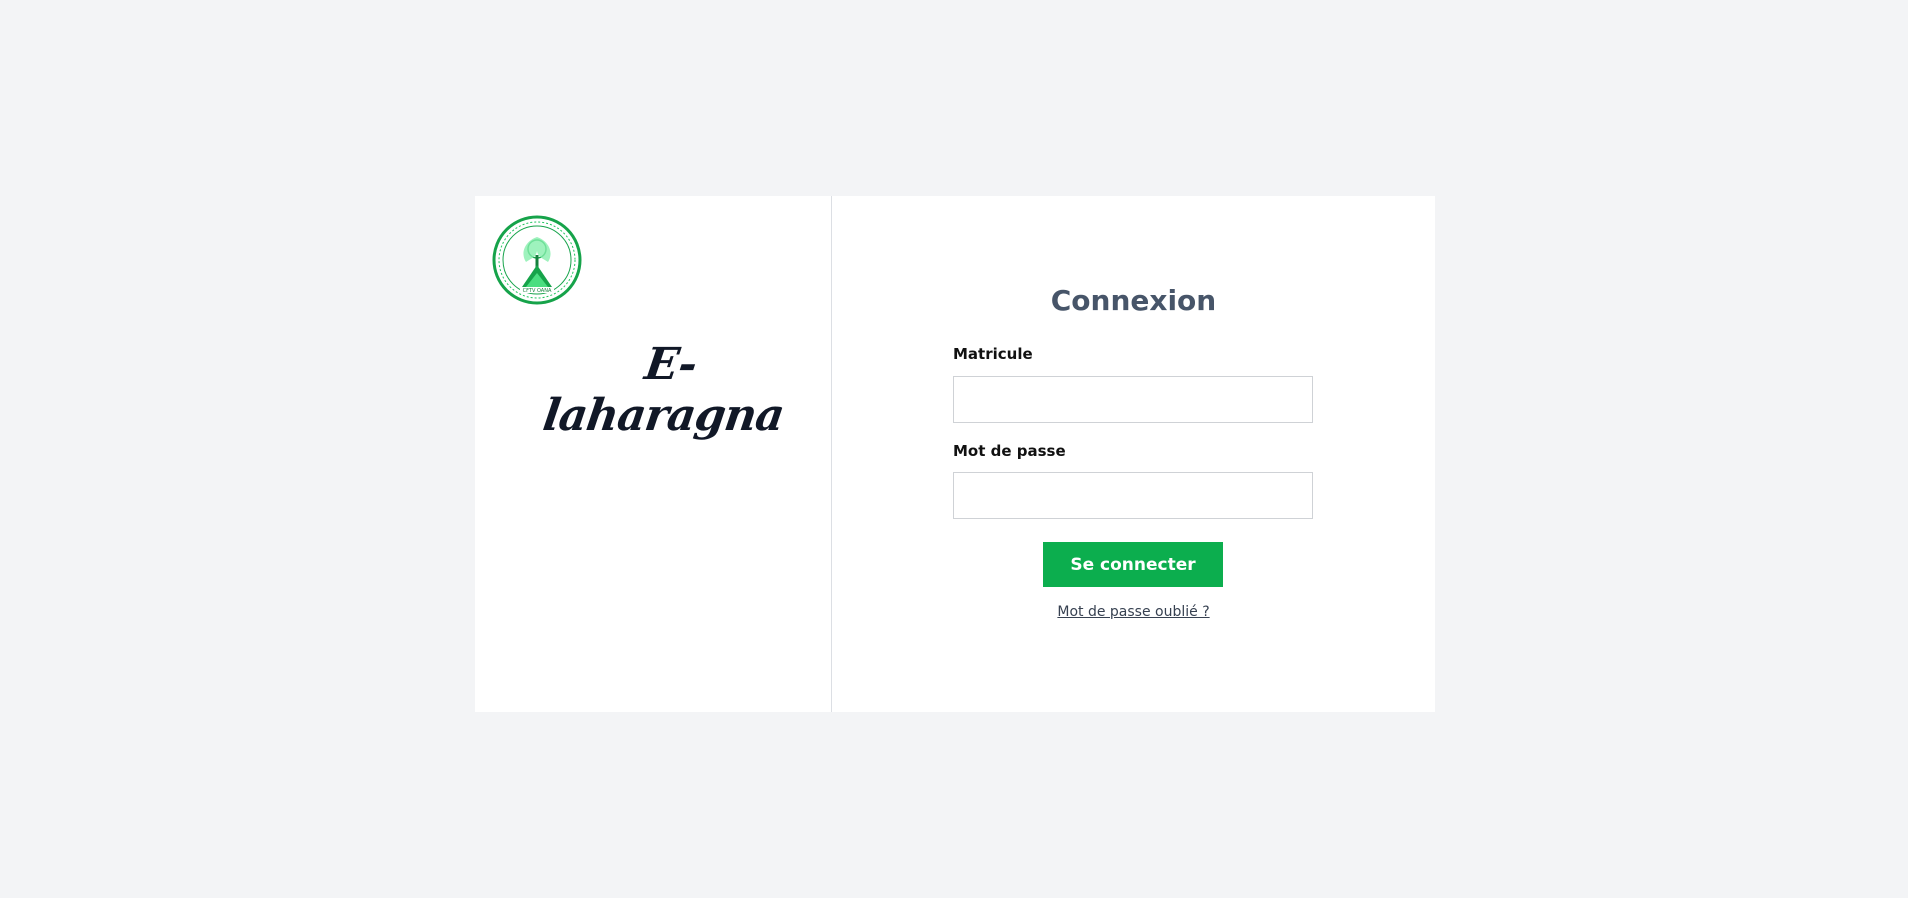  I want to click on page-title: Connexion, so click(1133, 300).